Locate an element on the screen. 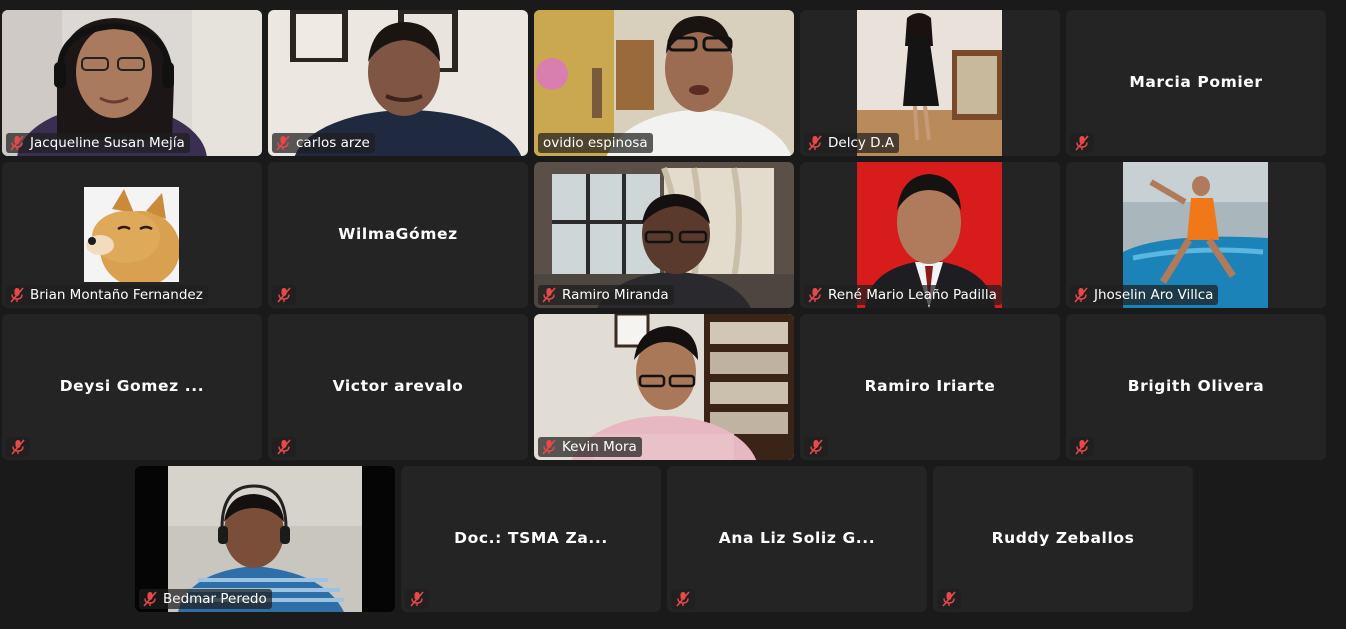 This screenshot has width=1346, height=629. participant-name-label: René Mario Leaño Padilla is located at coordinates (903, 295).